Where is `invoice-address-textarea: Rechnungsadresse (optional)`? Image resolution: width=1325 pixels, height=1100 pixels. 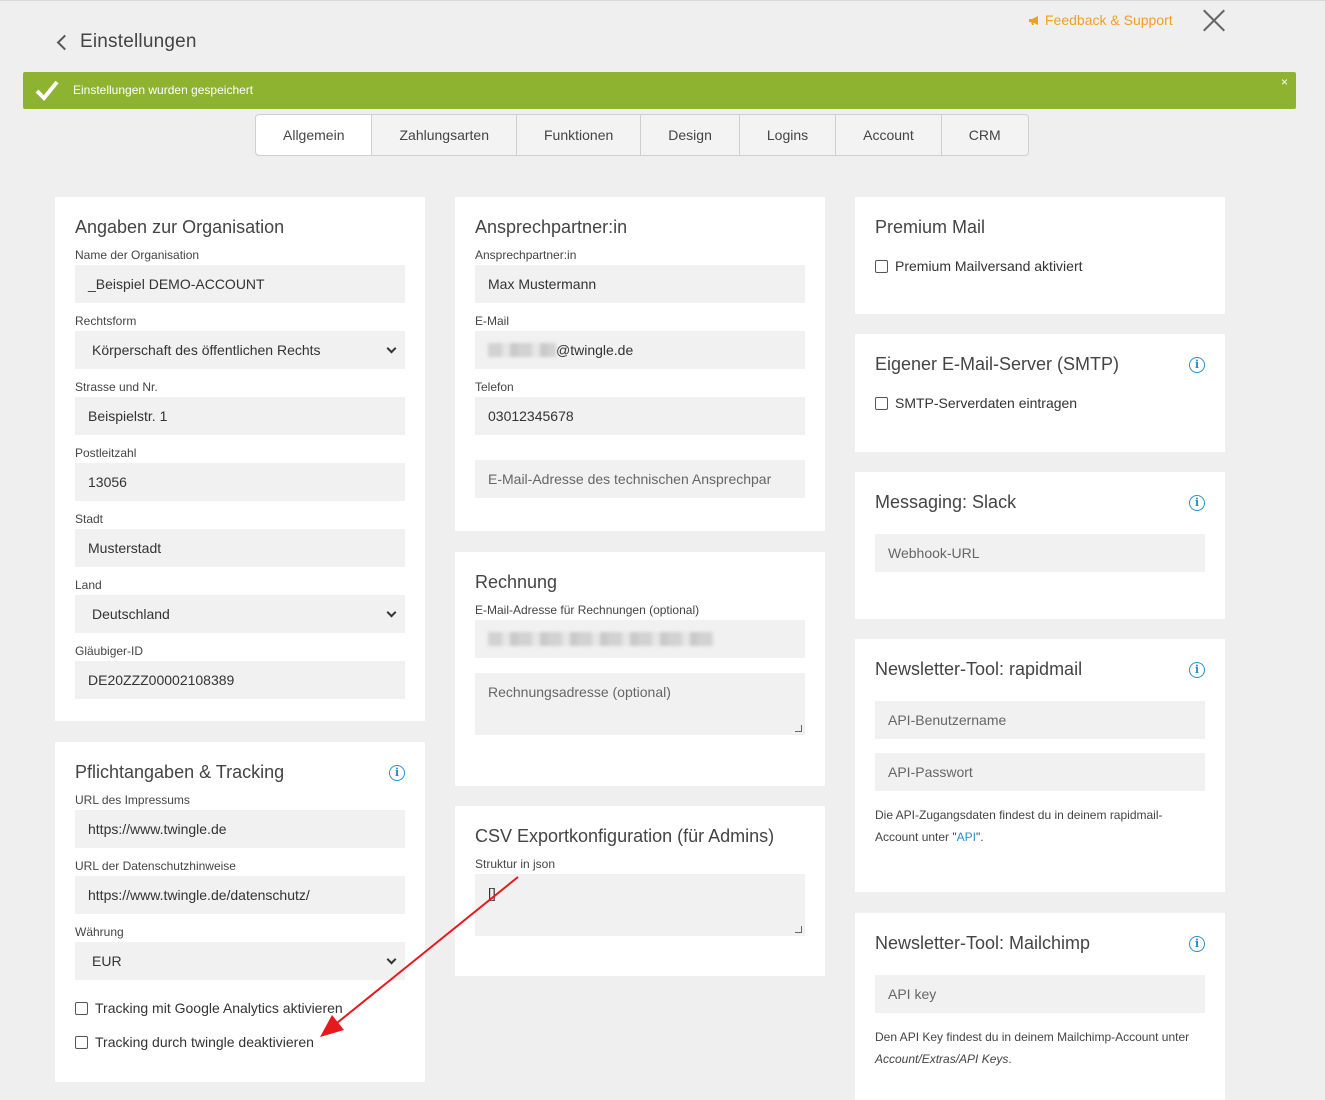
invoice-address-textarea: Rechnungsadresse (optional) is located at coordinates (640, 704).